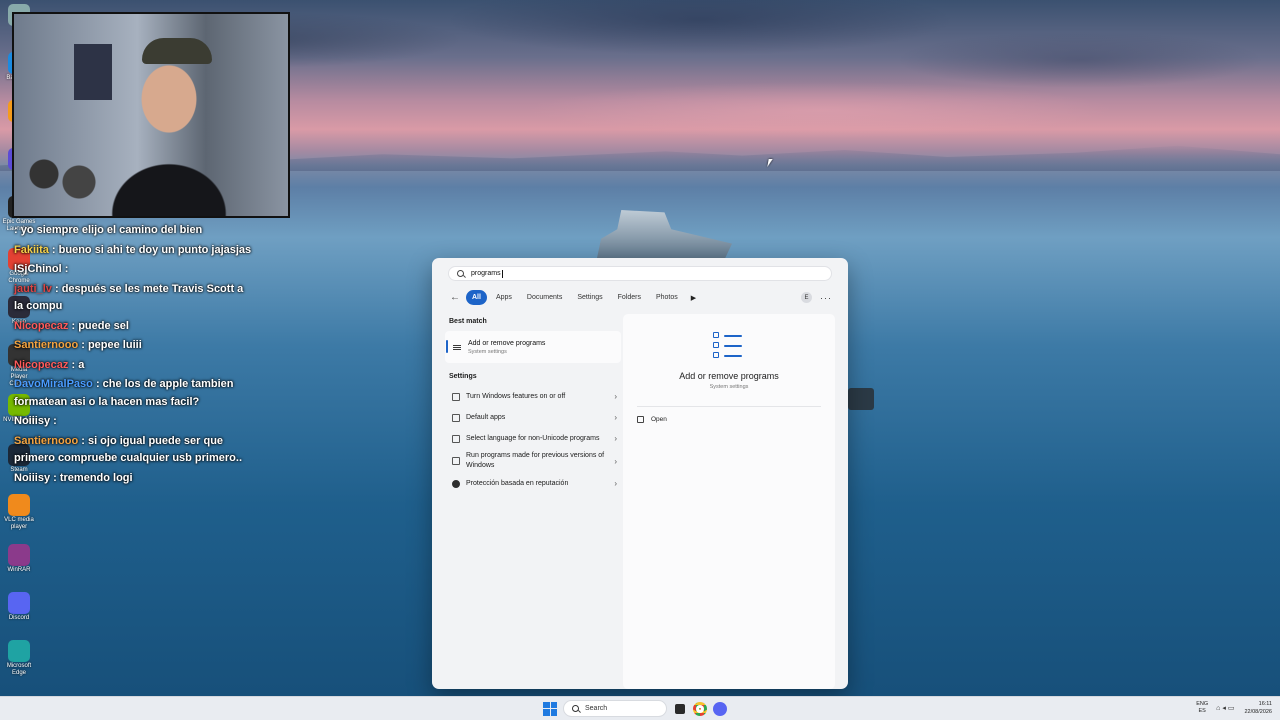 This screenshot has width=1280, height=720. Describe the element at coordinates (111, 345) in the screenshot. I see `chat-text: : pepee luiii` at that location.